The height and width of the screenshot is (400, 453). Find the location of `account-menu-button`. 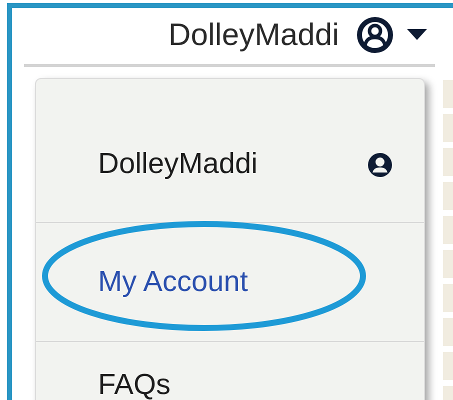

account-menu-button is located at coordinates (392, 35).